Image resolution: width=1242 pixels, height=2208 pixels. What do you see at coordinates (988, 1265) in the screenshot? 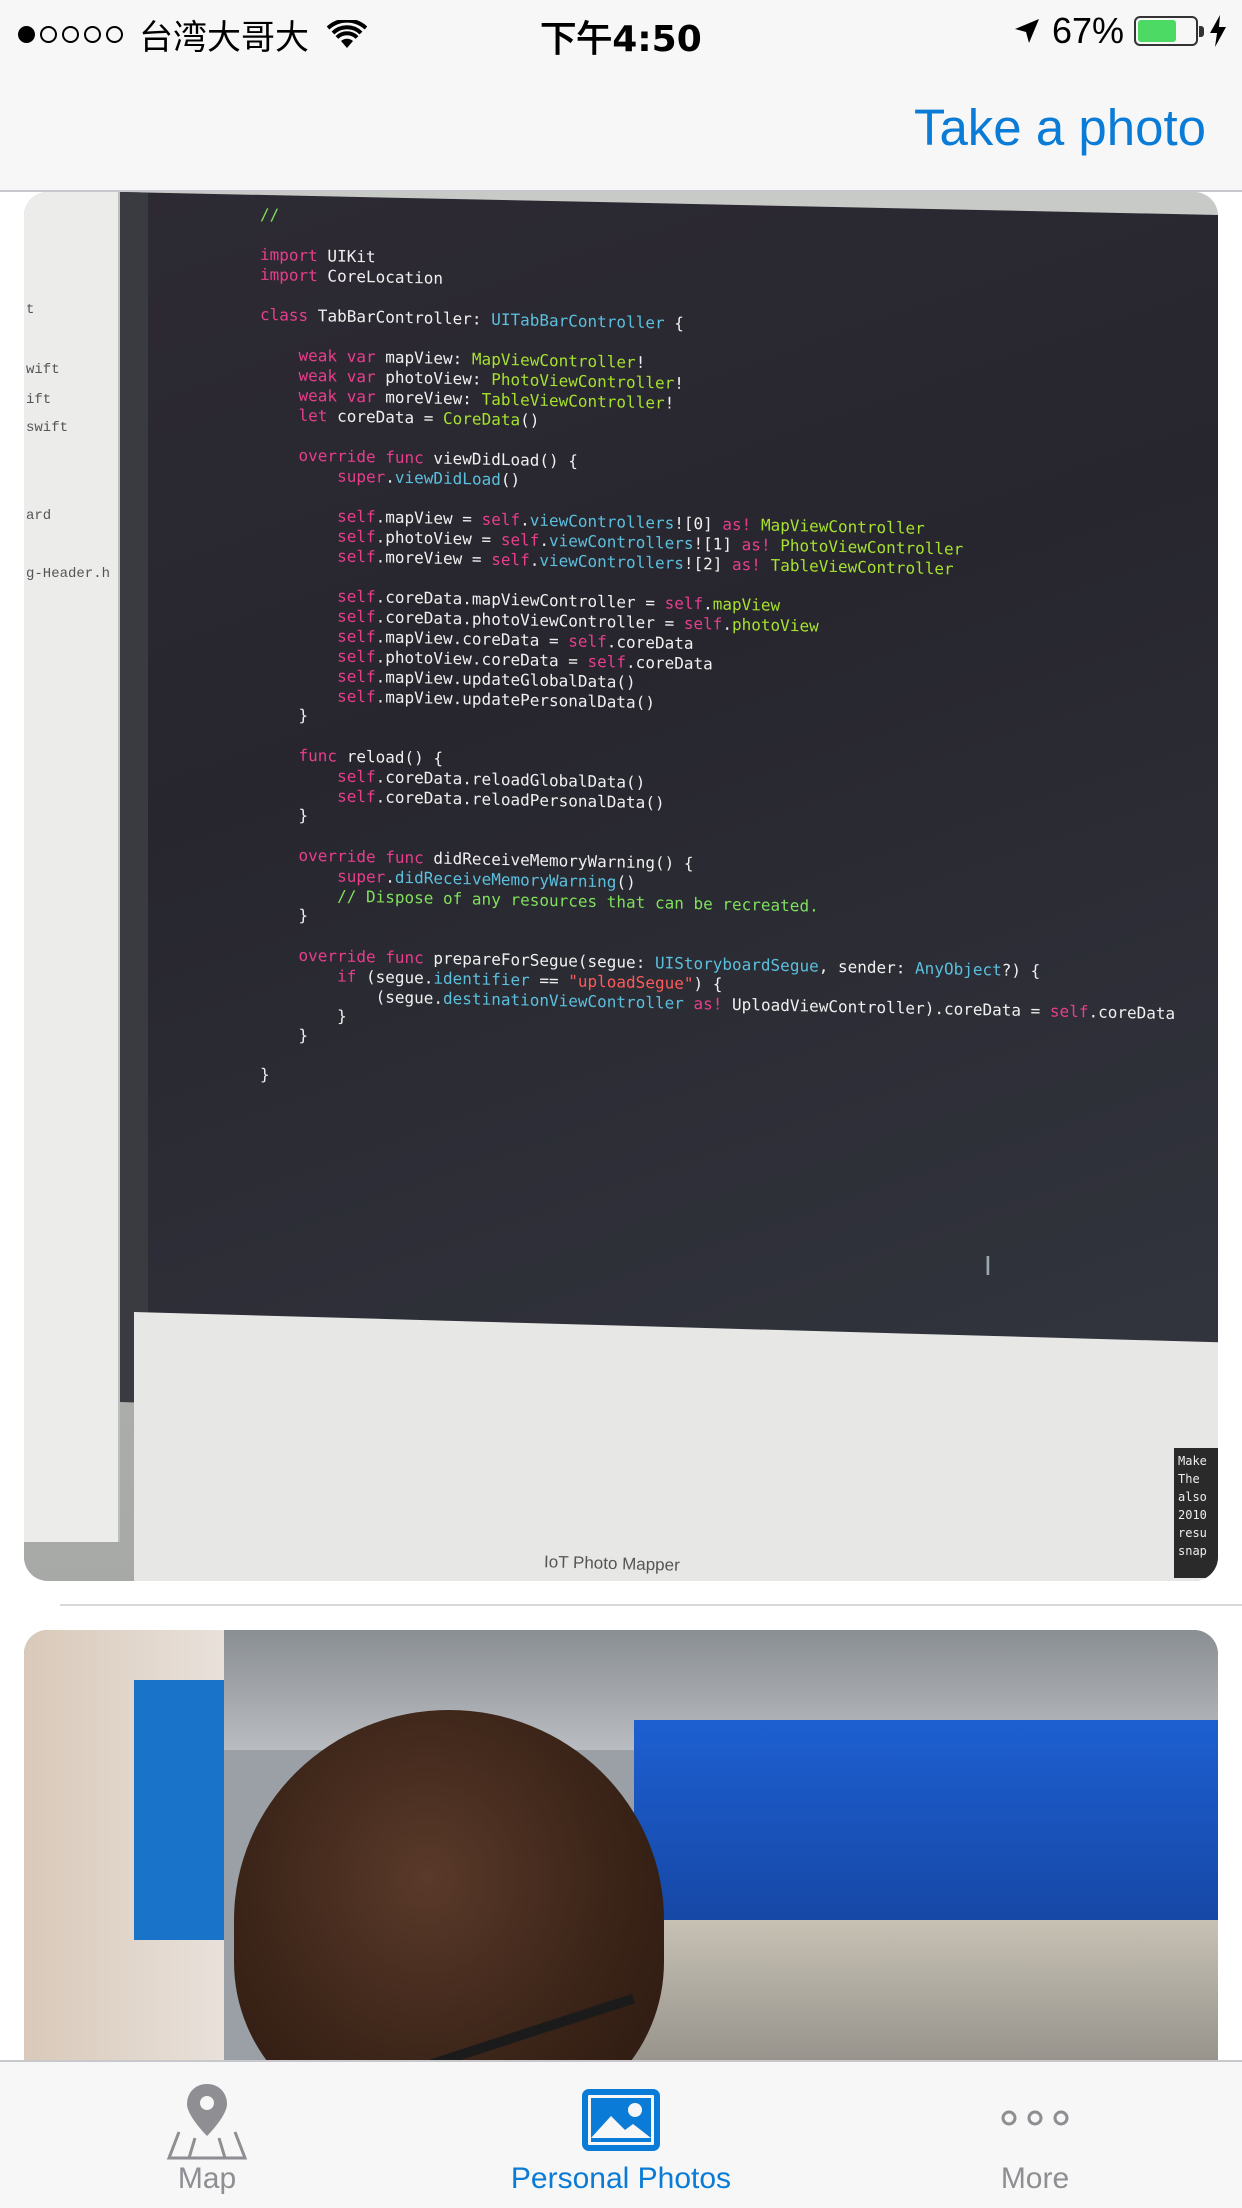
I see `photo-cursor: I` at bounding box center [988, 1265].